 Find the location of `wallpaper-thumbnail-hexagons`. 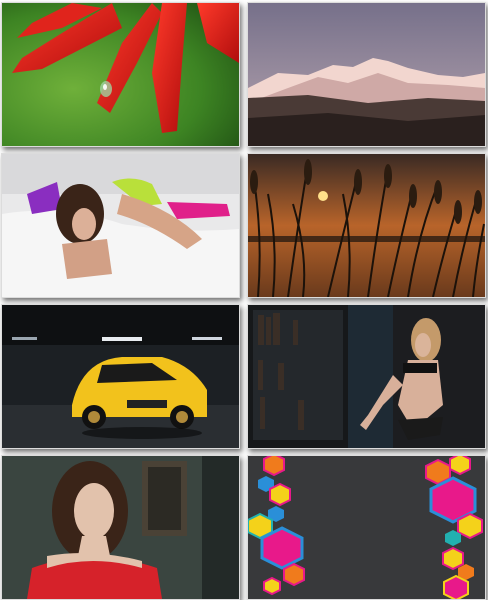

wallpaper-thumbnail-hexagons is located at coordinates (366, 527).